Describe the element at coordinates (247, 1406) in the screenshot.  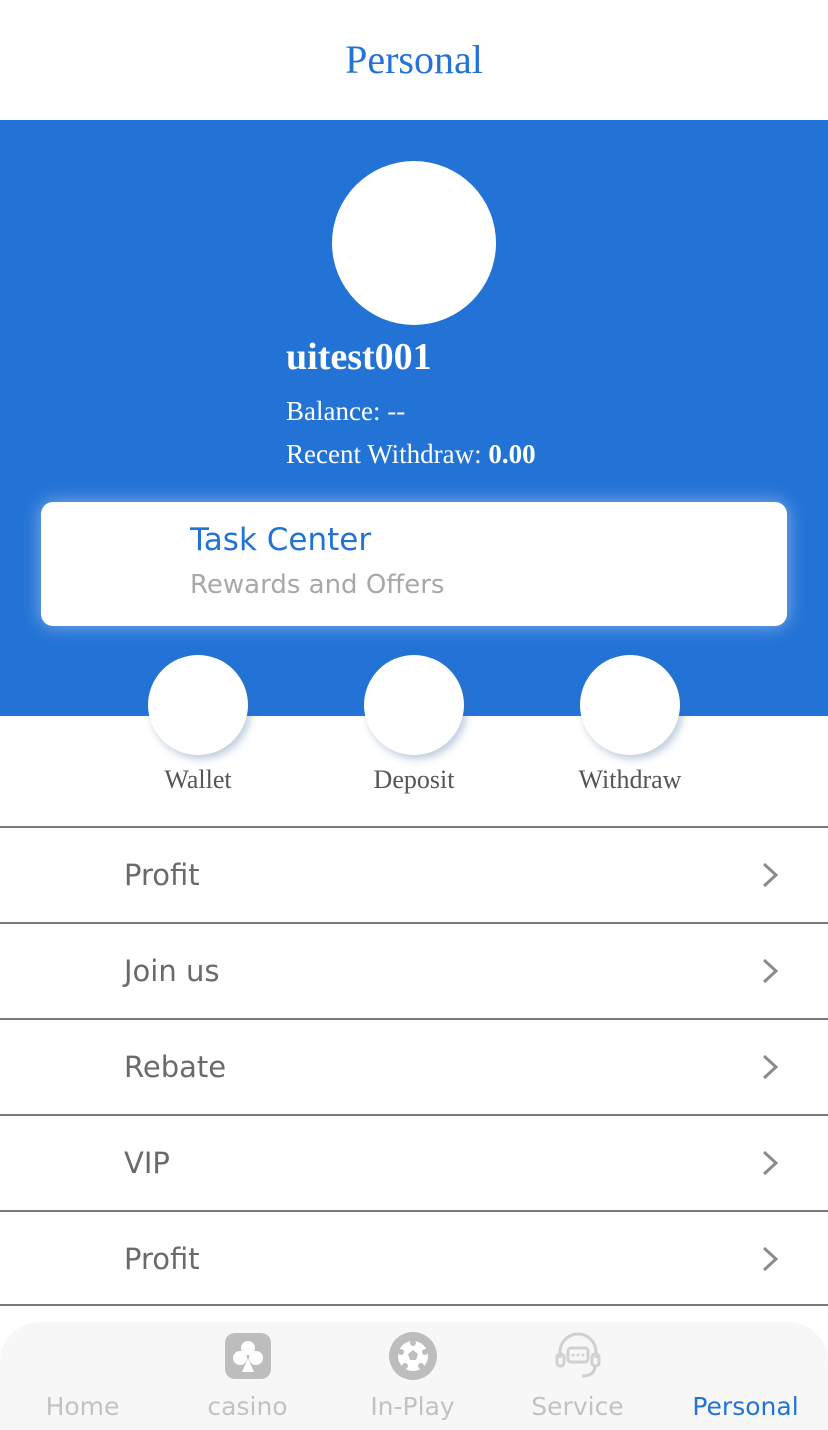
I see `tab-label: casino` at that location.